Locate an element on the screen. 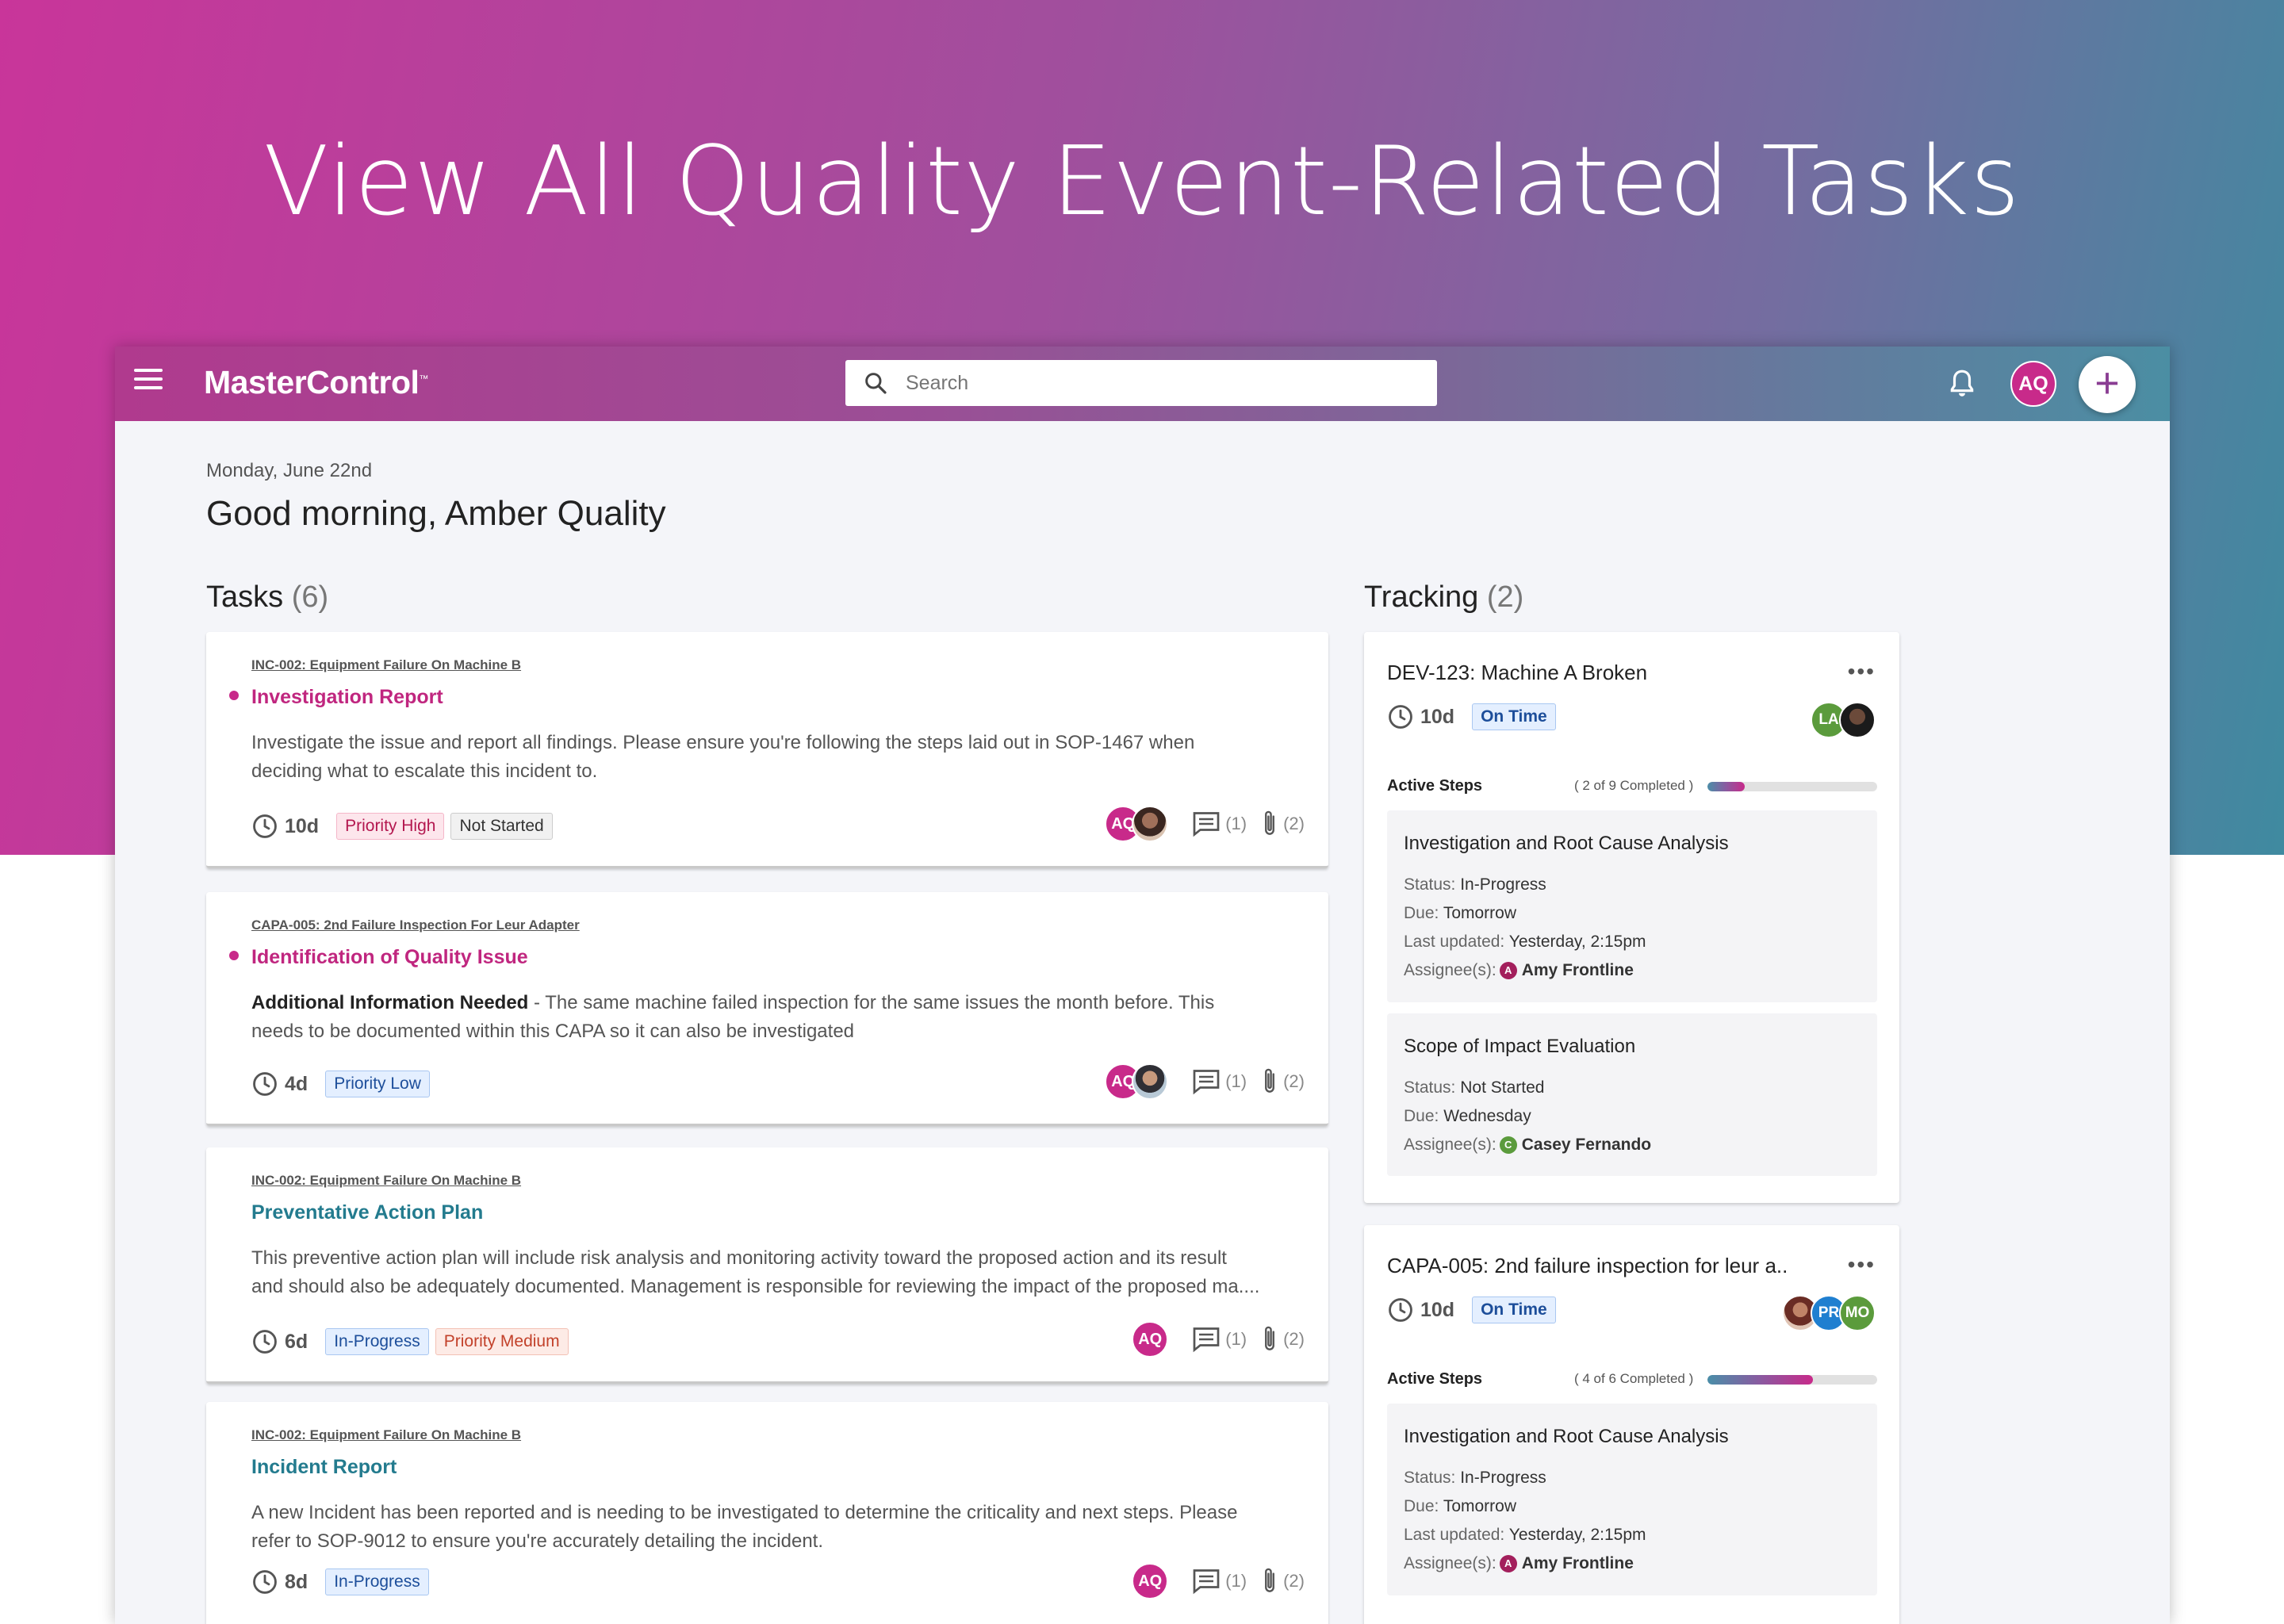  greeting-heading: Good morning, Amber Quality is located at coordinates (436, 513).